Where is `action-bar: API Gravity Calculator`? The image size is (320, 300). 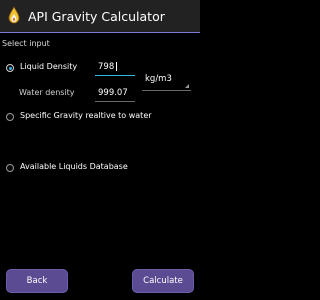
action-bar: API Gravity Calculator is located at coordinates (100, 16).